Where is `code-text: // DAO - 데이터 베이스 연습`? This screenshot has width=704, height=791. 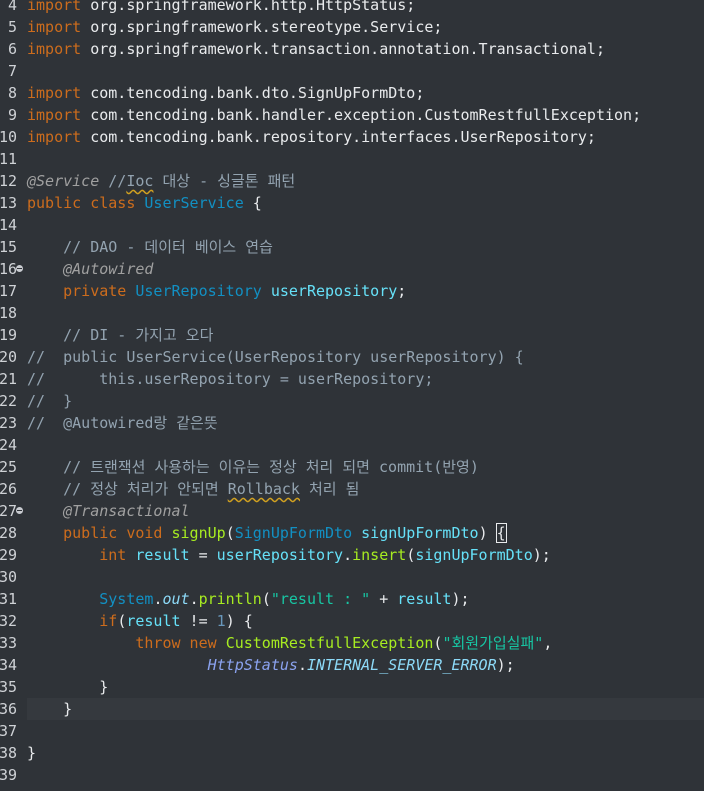 code-text: // DAO - 데이터 베이스 연습 is located at coordinates (150, 247).